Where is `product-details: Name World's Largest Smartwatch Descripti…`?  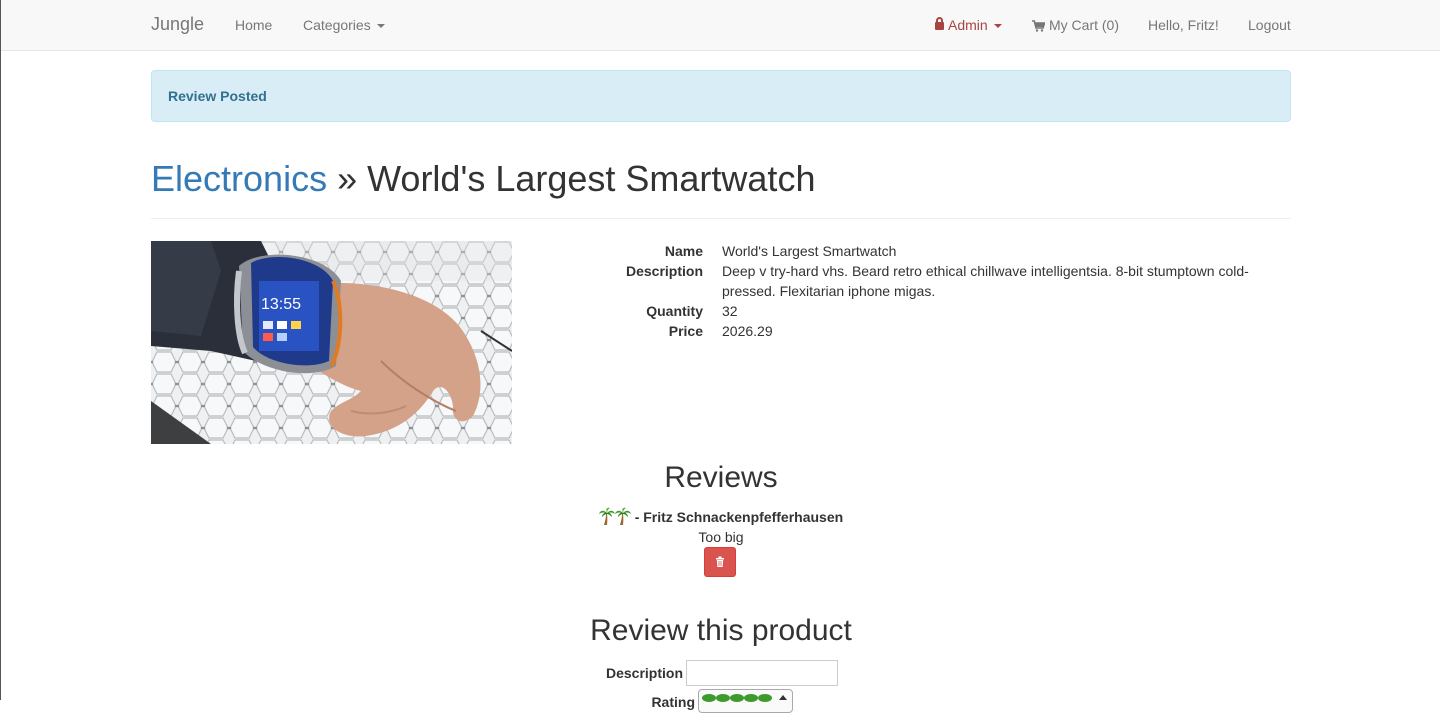 product-details: Name World's Largest Smartwatch Descripti… is located at coordinates (916, 291).